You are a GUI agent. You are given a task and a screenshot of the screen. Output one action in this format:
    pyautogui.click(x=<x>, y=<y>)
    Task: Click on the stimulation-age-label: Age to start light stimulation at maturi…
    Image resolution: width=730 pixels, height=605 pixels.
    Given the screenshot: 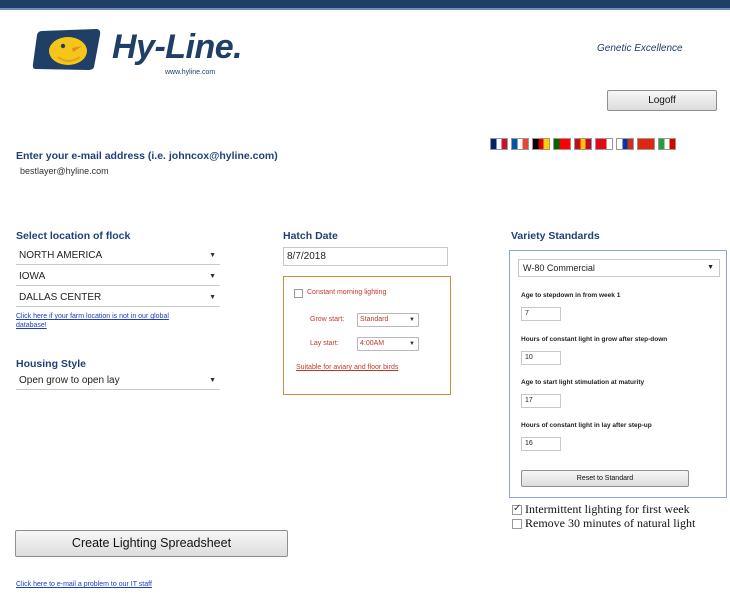 What is the action you would take?
    pyautogui.click(x=583, y=382)
    